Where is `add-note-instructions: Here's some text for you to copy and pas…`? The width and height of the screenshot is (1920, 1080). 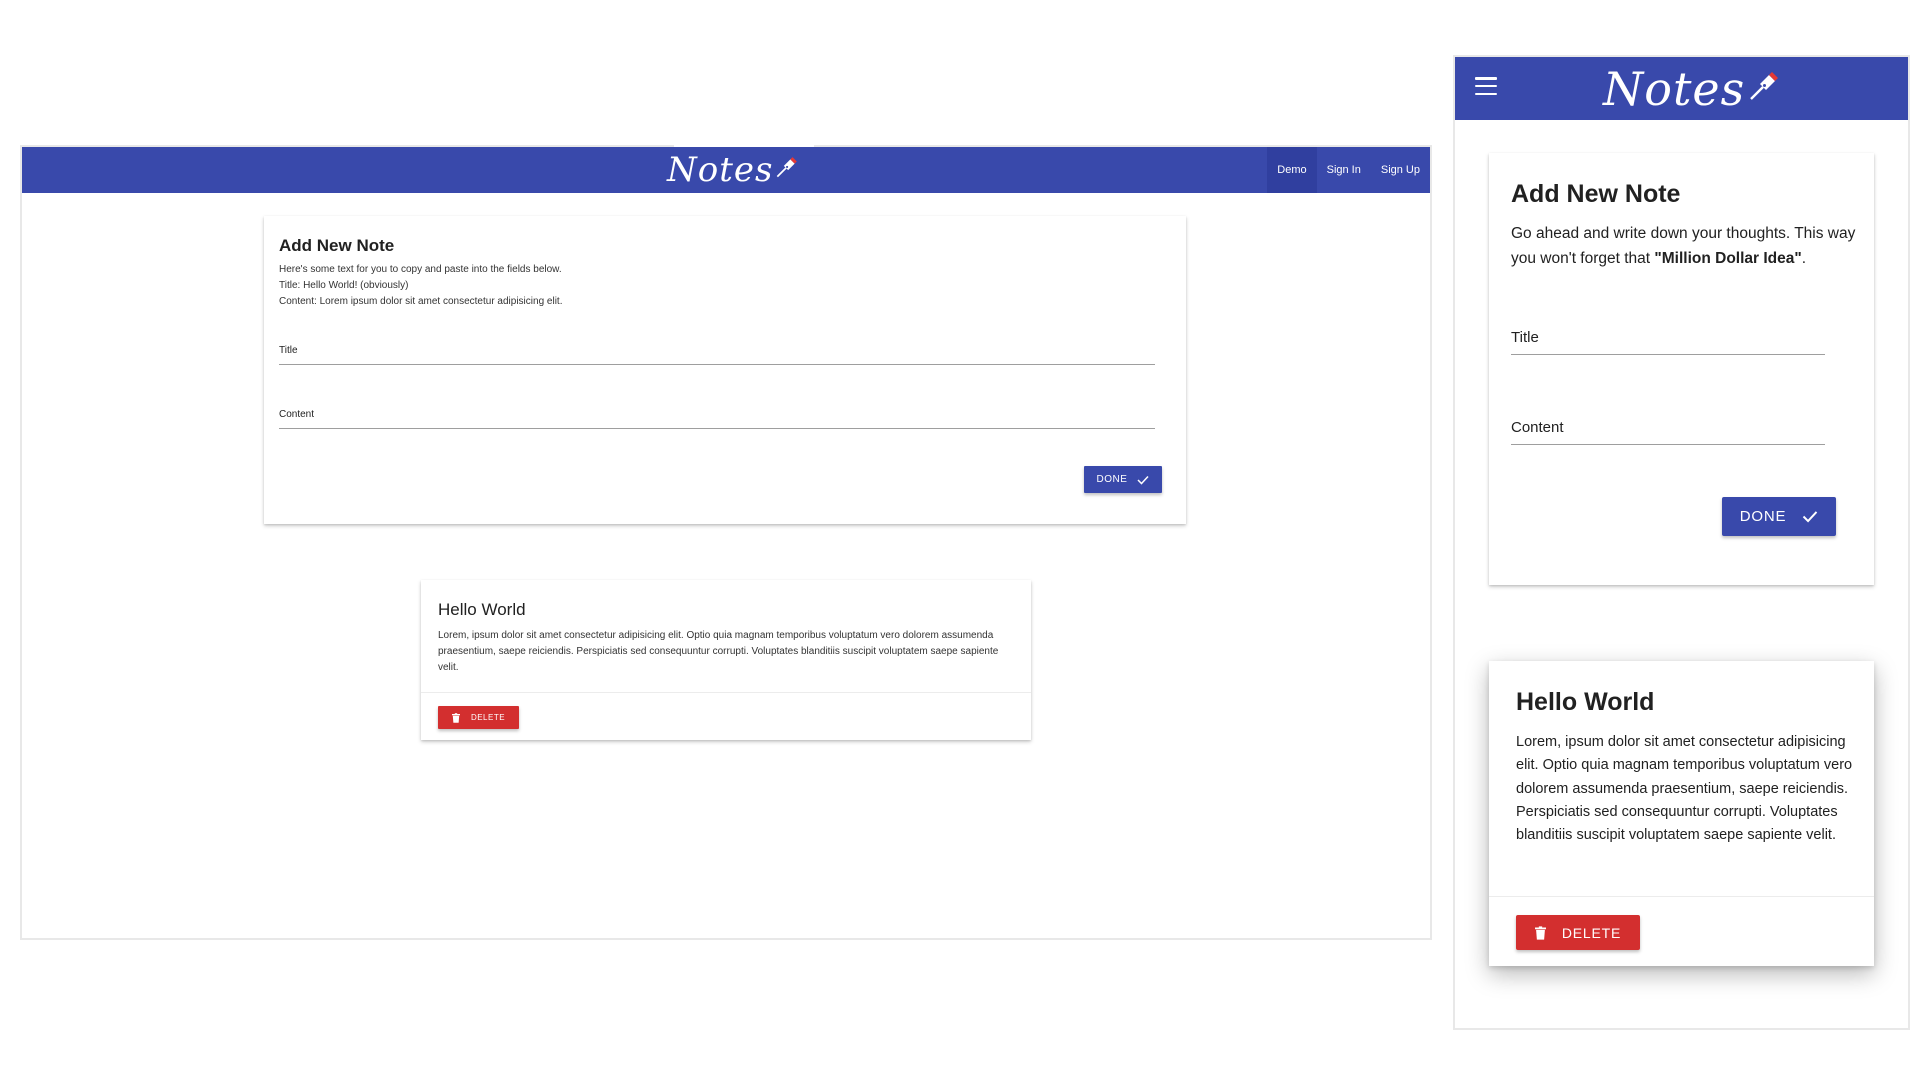 add-note-instructions: Here's some text for you to copy and pas… is located at coordinates (420, 286).